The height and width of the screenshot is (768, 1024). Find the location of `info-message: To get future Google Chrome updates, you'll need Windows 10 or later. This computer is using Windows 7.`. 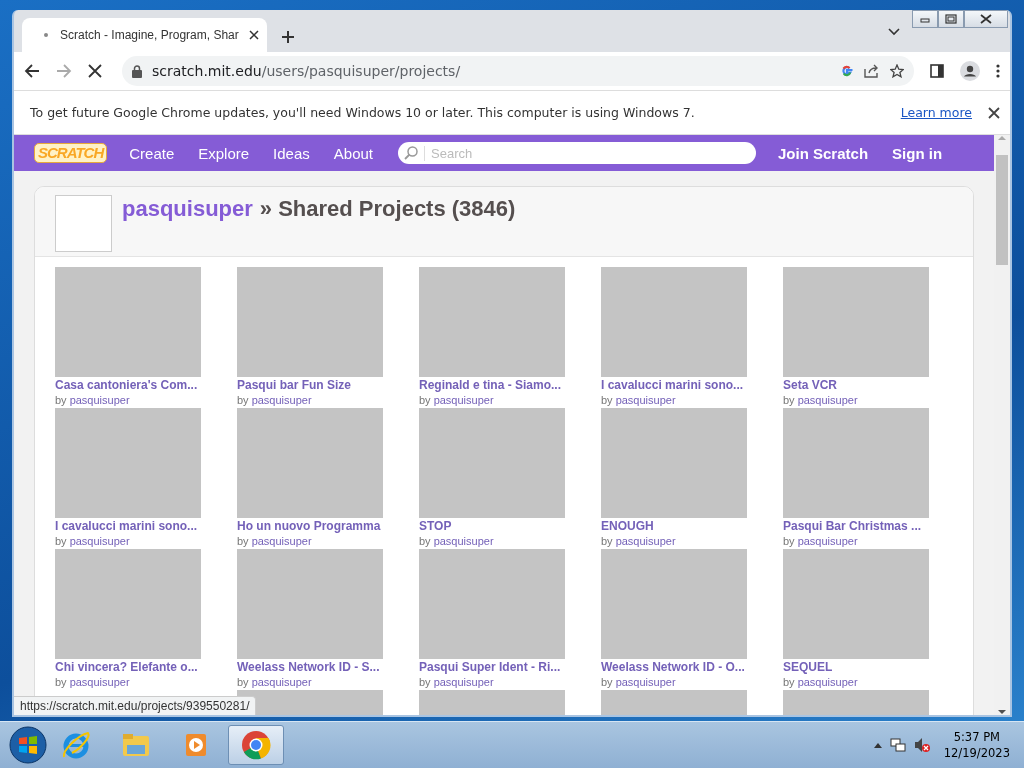

info-message: To get future Google Chrome updates, you'll need Windows 10 or later. This computer is using Windows 7. is located at coordinates (363, 112).